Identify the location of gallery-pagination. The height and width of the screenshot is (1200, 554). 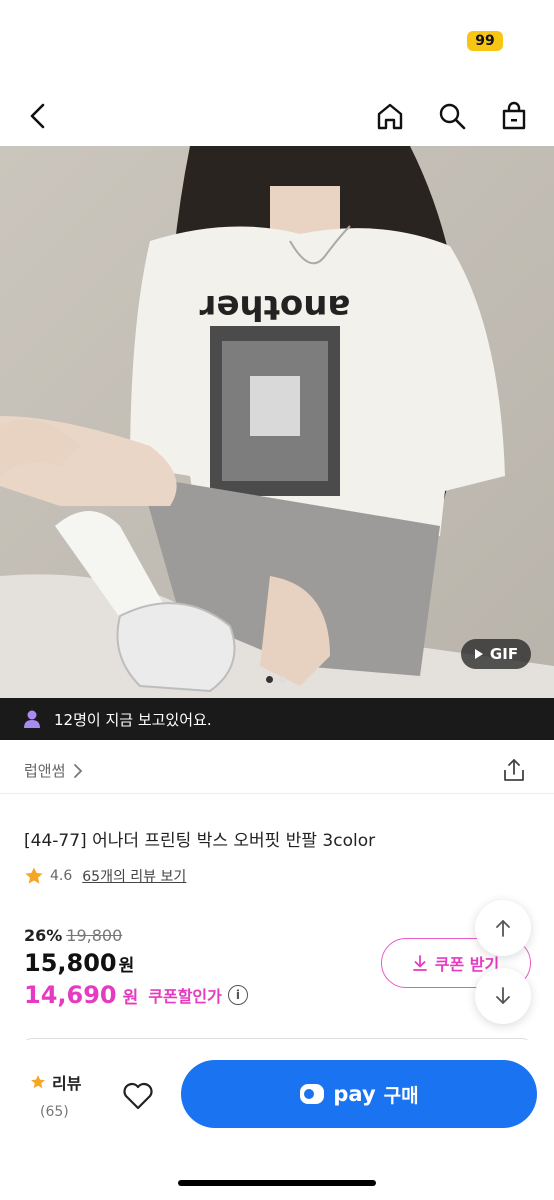
(276, 679).